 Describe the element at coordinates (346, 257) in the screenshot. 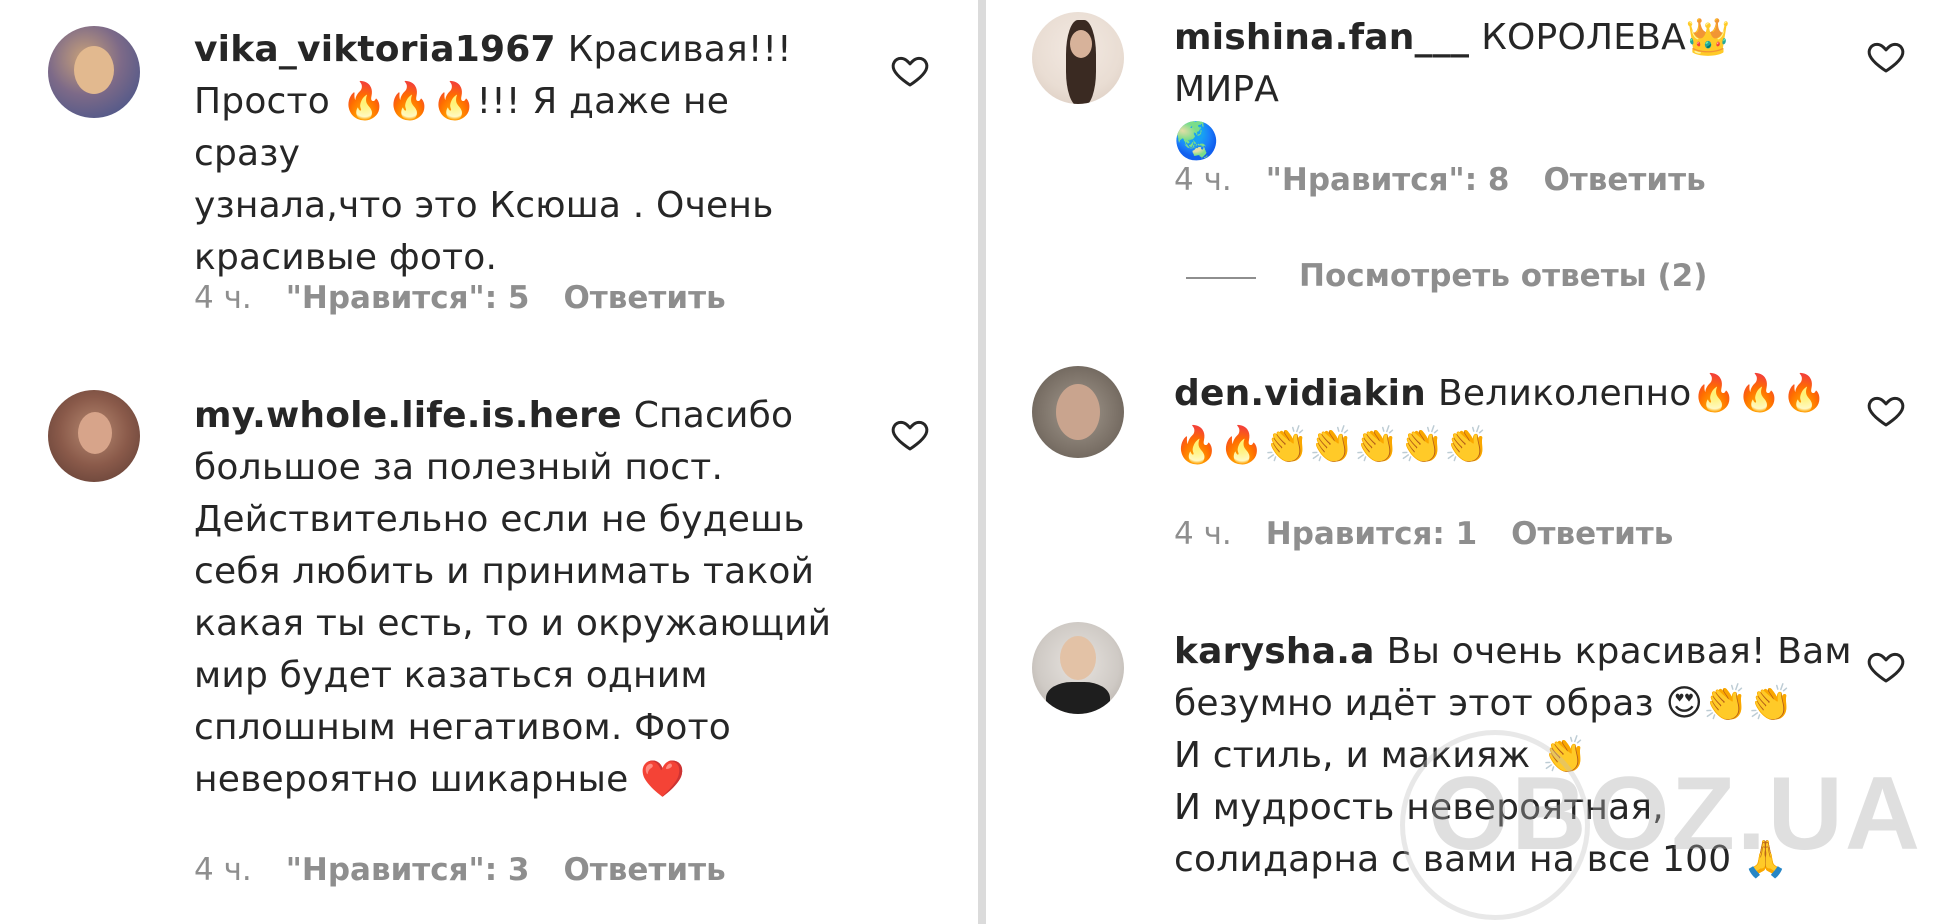

I see `comment-line: красивые фото.` at that location.